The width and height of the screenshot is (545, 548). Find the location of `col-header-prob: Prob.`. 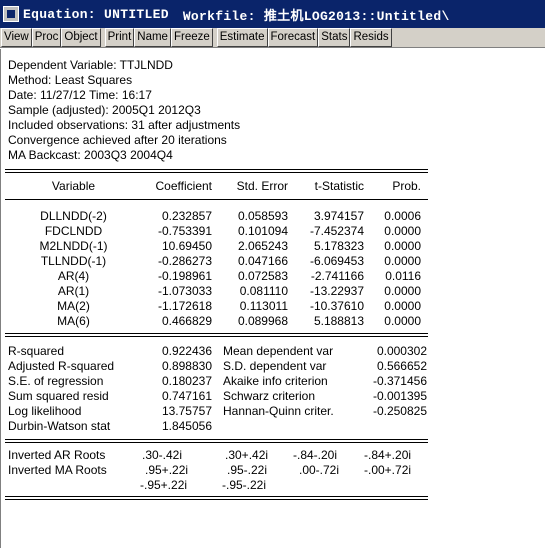

col-header-prob: Prob. is located at coordinates (406, 186).